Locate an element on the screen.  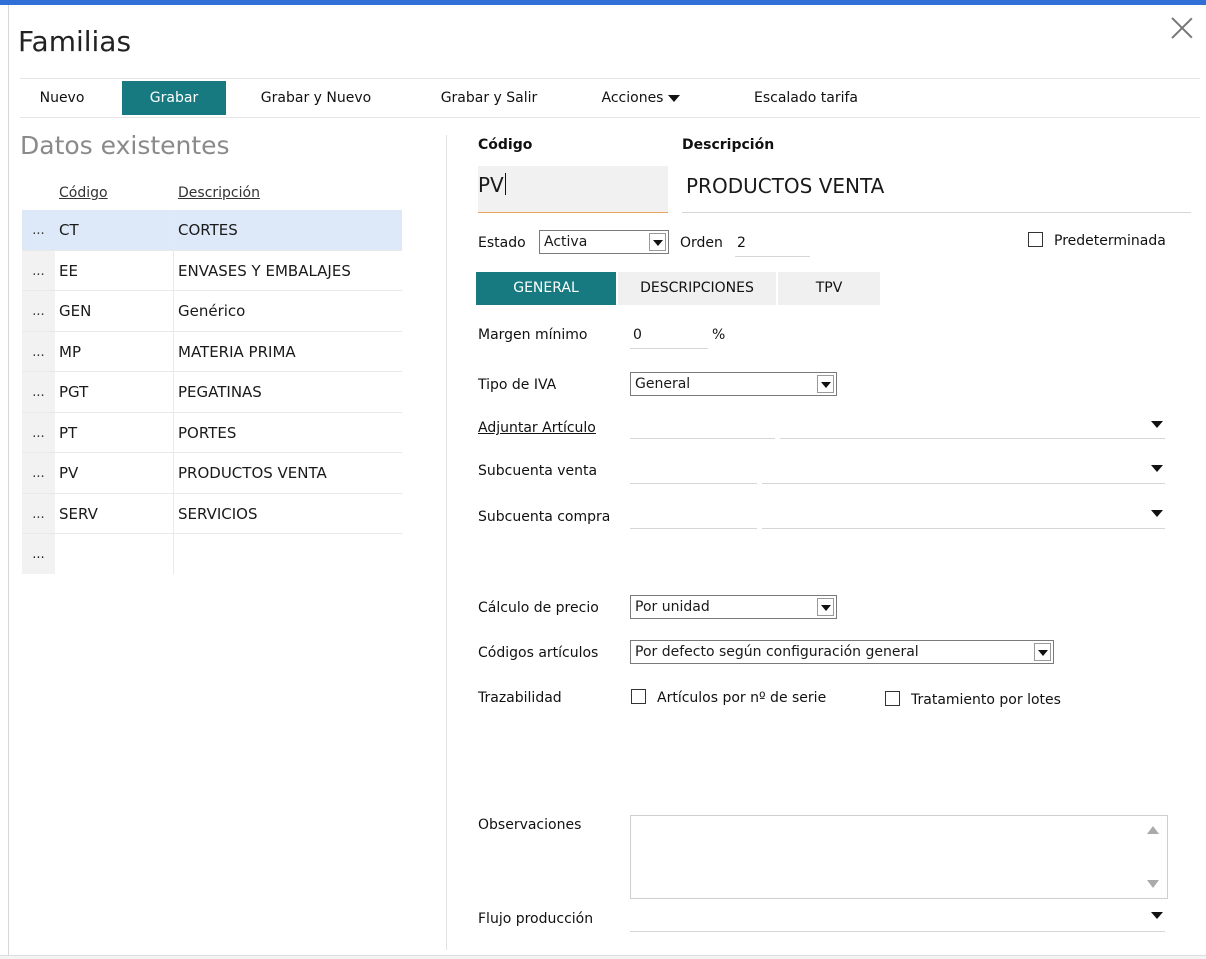
nuevo-button: Nuevo is located at coordinates (62, 98).